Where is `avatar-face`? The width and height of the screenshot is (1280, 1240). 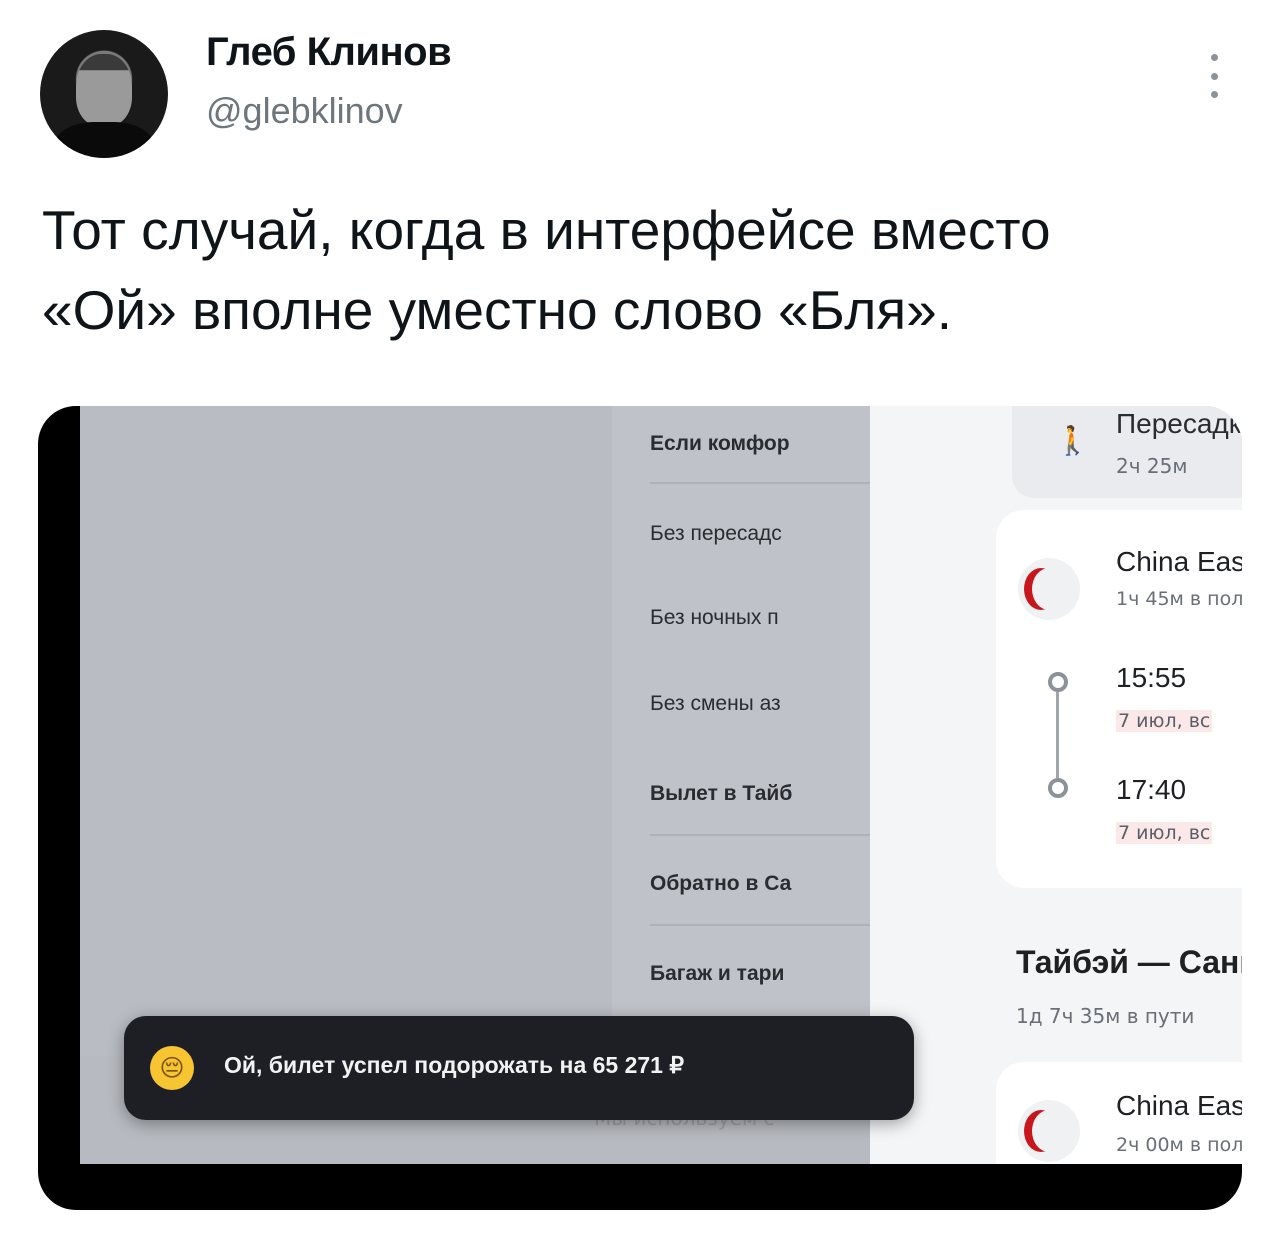 avatar-face is located at coordinates (104, 90).